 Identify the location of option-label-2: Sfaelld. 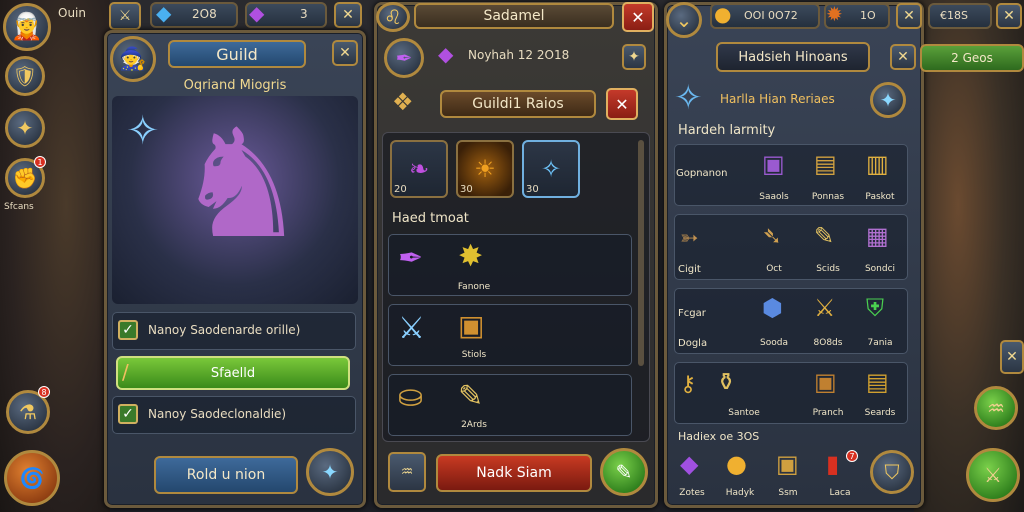
(233, 373).